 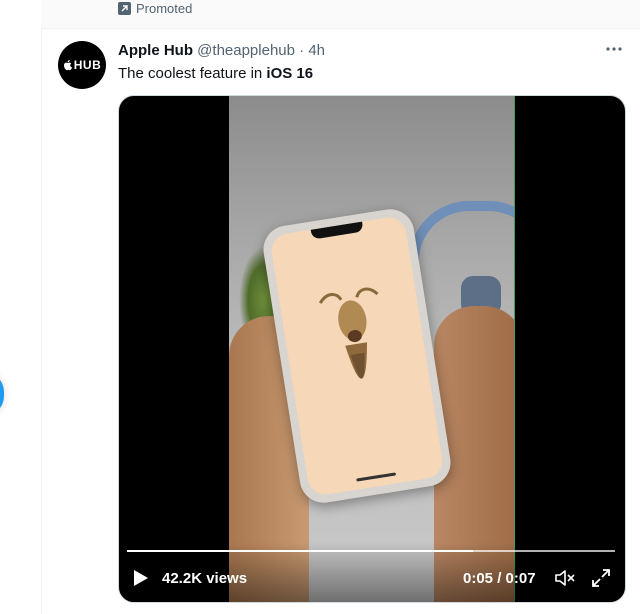 I want to click on phone-home-bar, so click(x=376, y=477).